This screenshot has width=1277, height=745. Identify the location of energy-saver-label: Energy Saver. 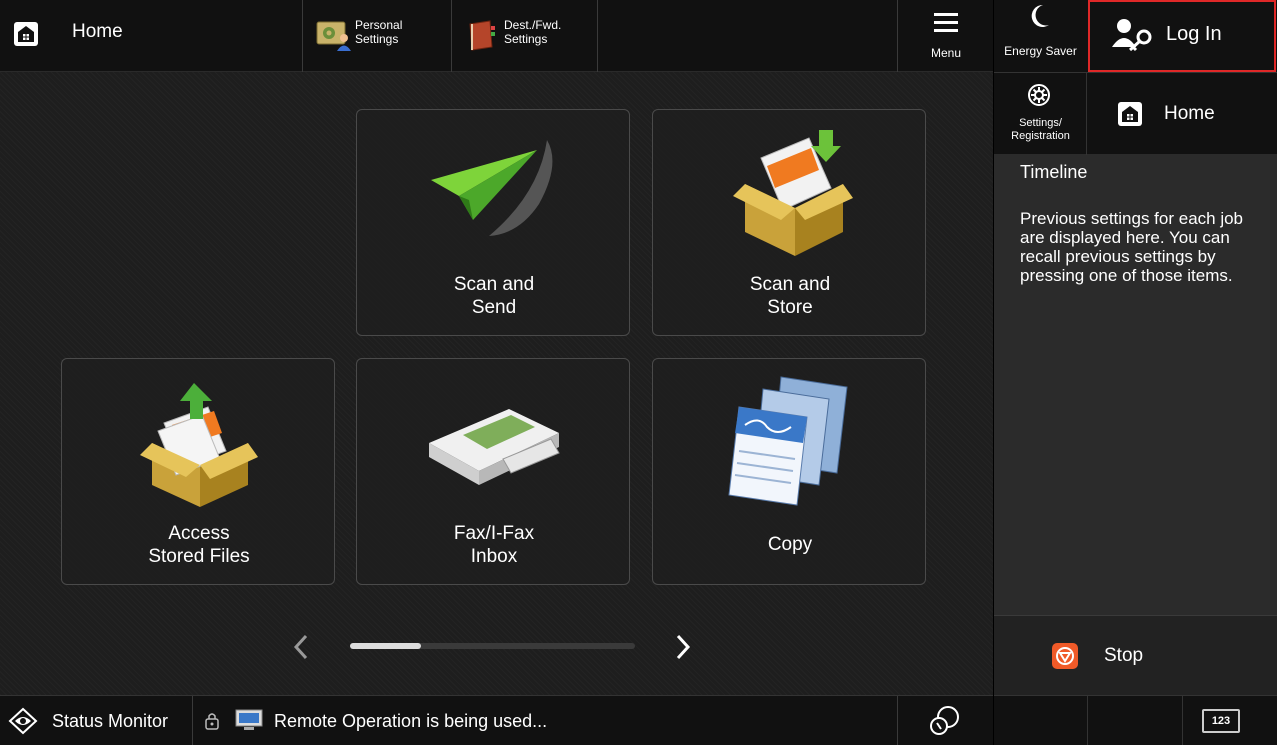
(1040, 51).